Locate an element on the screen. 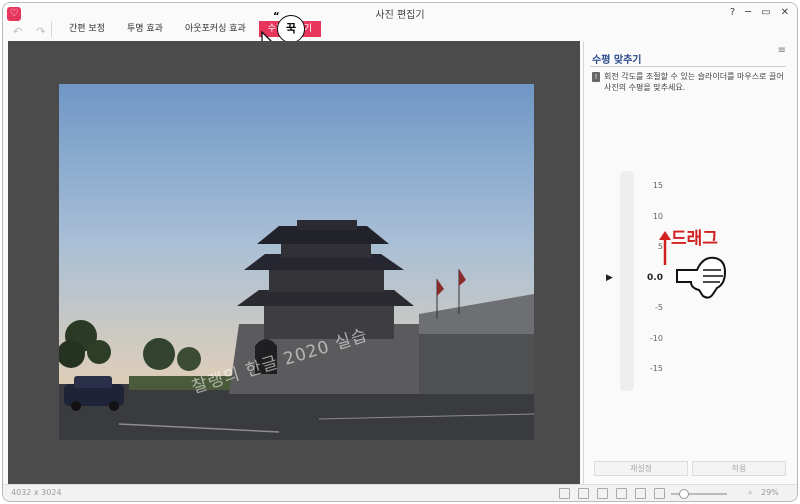  drag-annotation: 드래그 is located at coordinates (694, 239).